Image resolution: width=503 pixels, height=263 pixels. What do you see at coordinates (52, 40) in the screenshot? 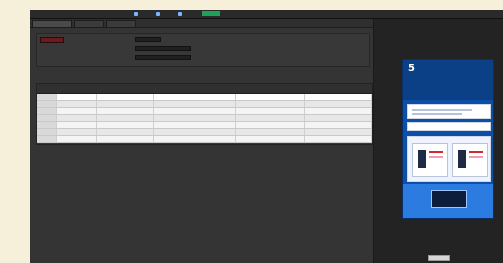
I see `filter-chip` at bounding box center [52, 40].